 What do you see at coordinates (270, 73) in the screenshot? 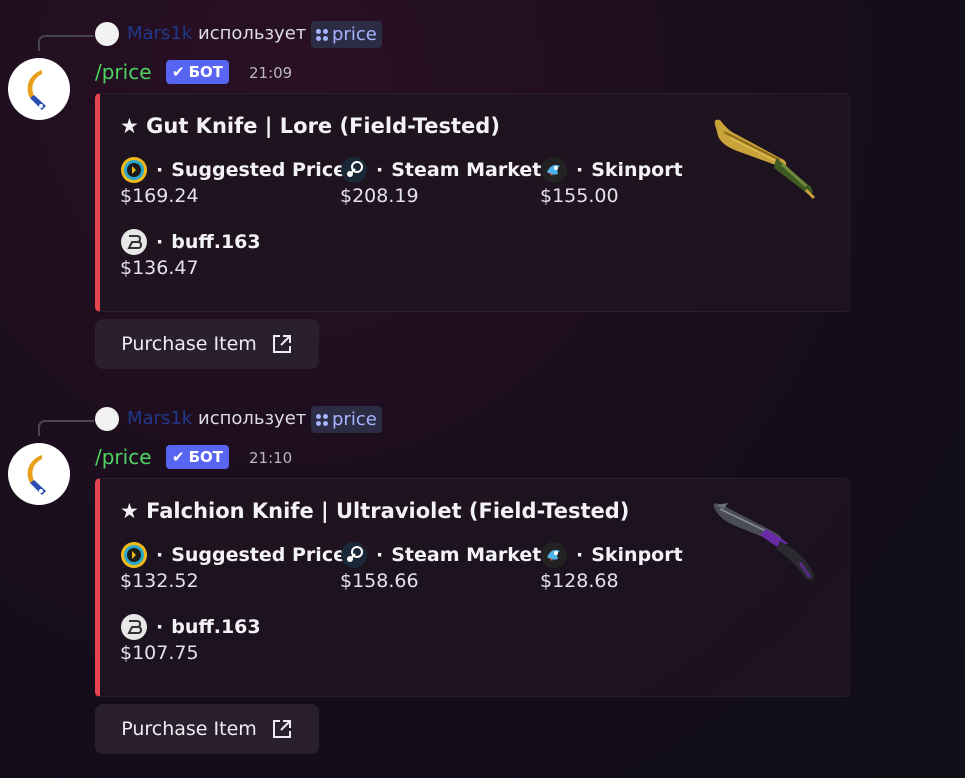
I see `timestamp: 21:09` at bounding box center [270, 73].